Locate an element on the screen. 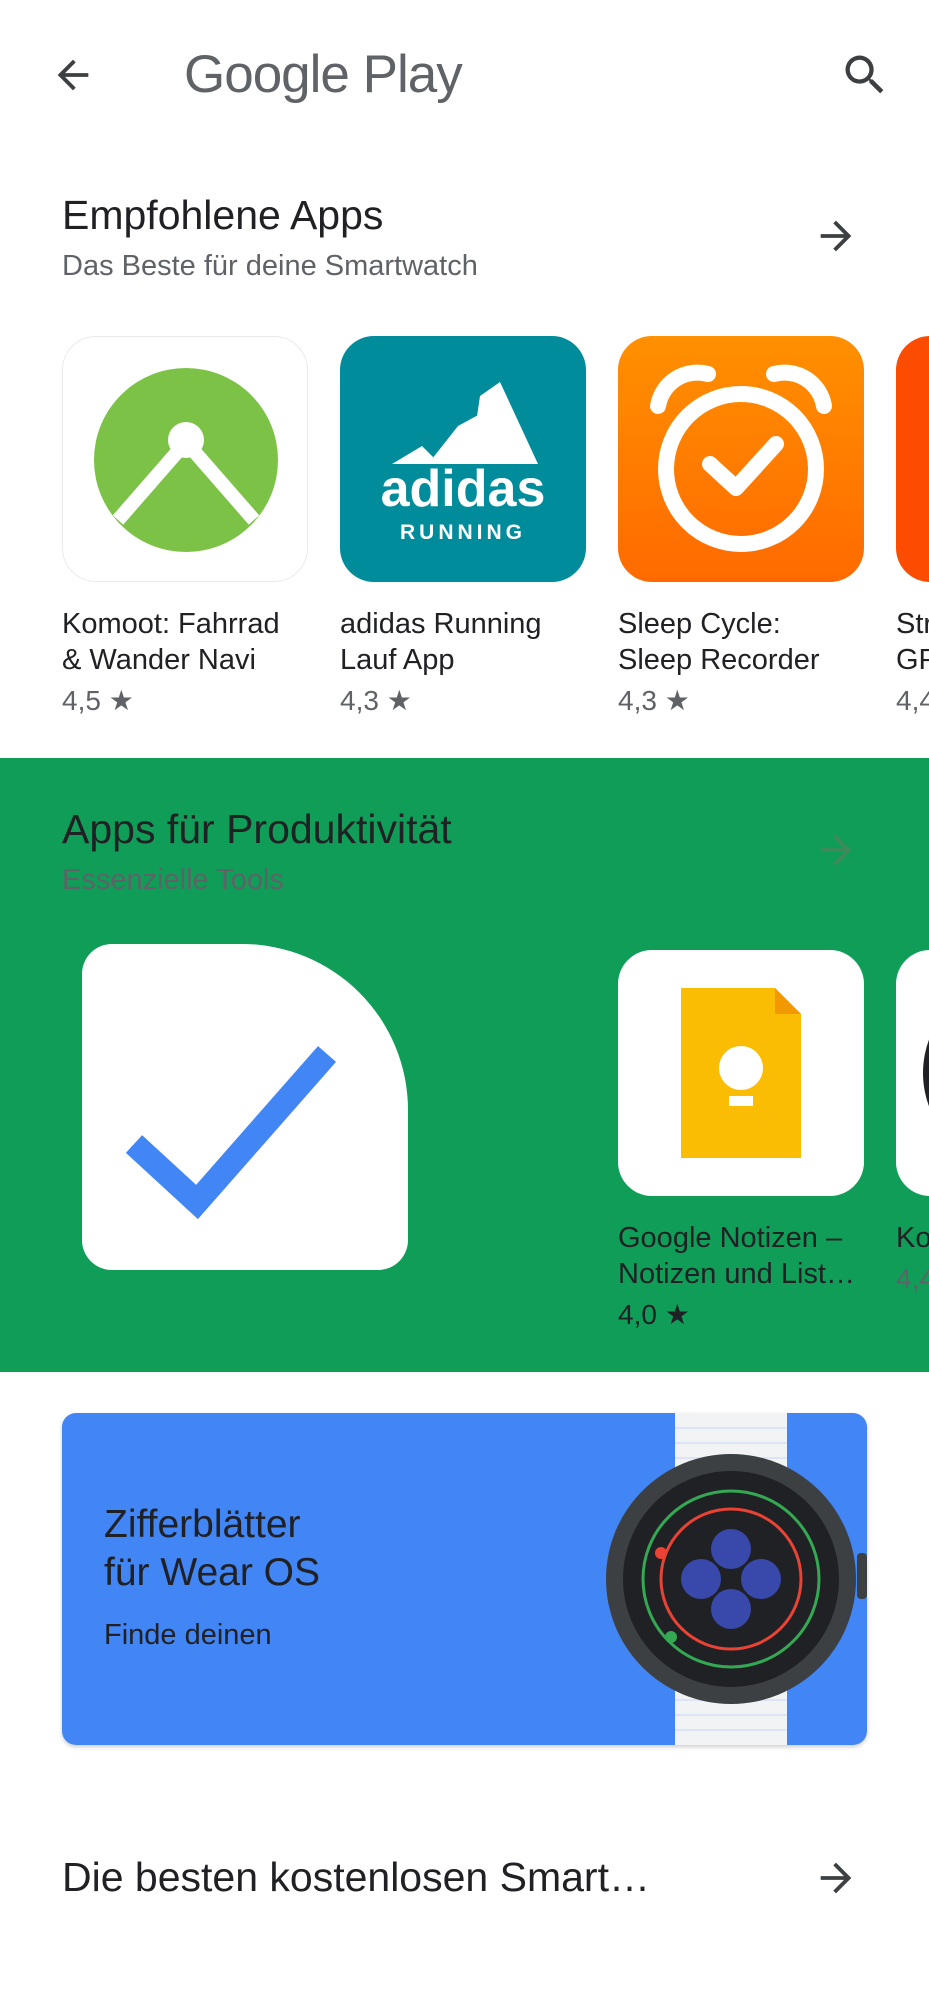 This screenshot has height=2000, width=929. app-card-sleep-cycle: Sleep Cycle: Sleep Recorder 4,3 ★ is located at coordinates (743, 527).